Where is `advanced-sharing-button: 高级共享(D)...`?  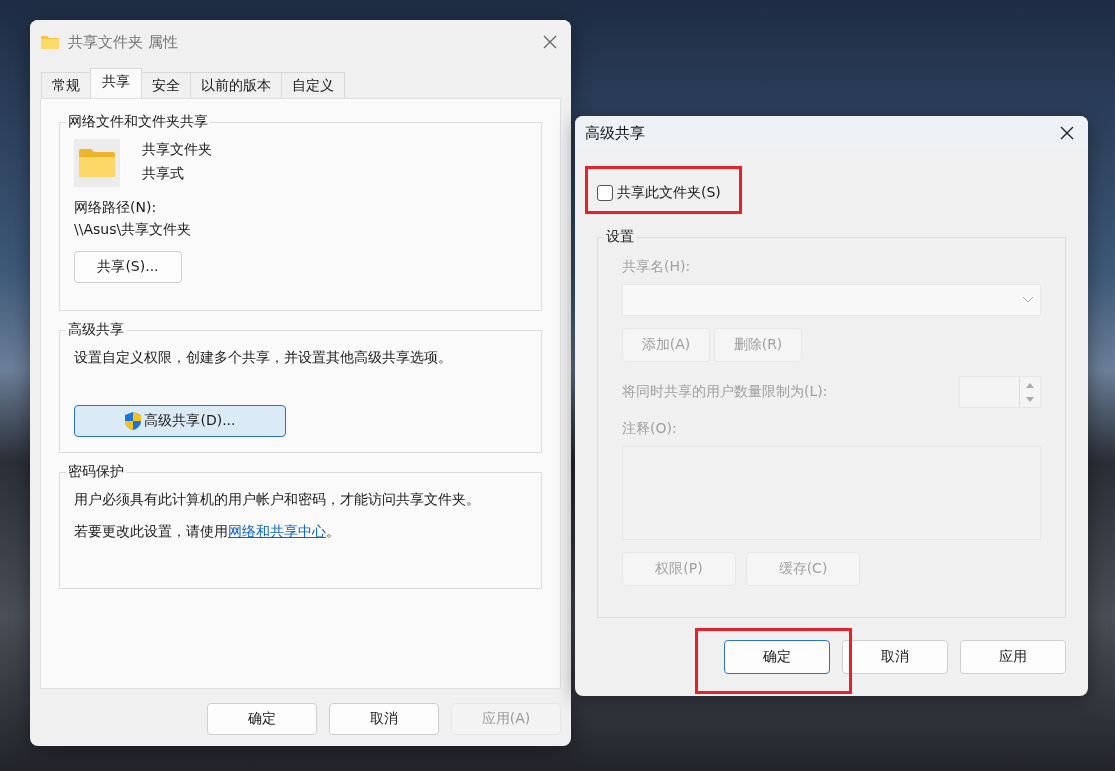 advanced-sharing-button: 高级共享(D)... is located at coordinates (180, 421).